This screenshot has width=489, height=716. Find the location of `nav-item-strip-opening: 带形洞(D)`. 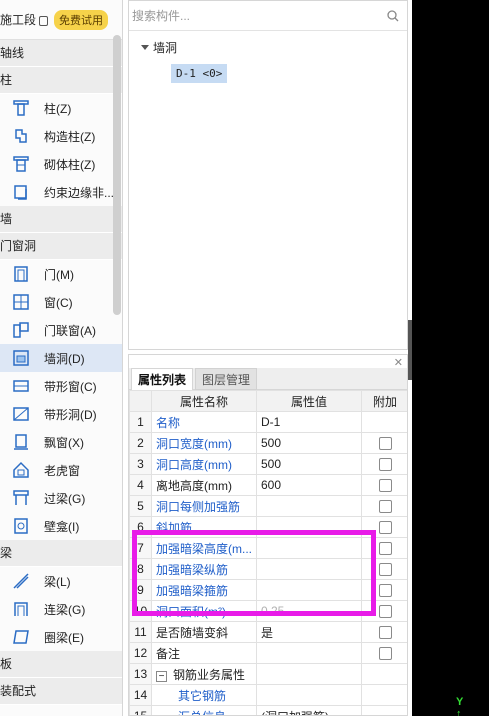

nav-item-strip-opening: 带形洞(D) is located at coordinates (61, 414).